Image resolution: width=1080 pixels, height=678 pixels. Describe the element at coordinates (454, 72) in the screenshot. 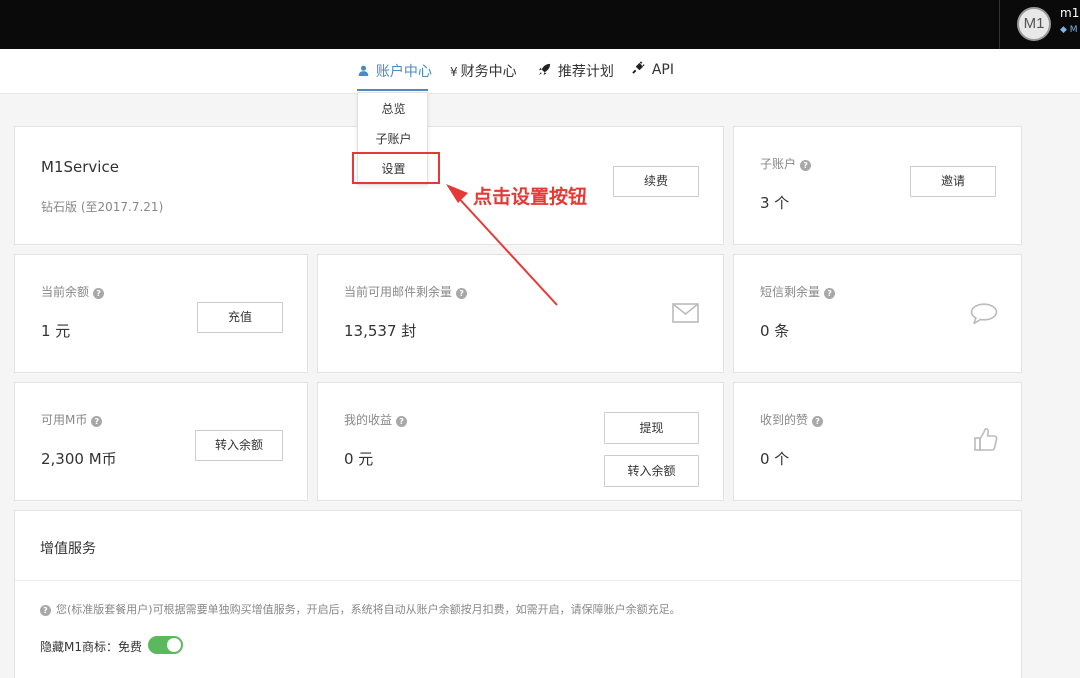

I see `yen-icon: ¥` at that location.